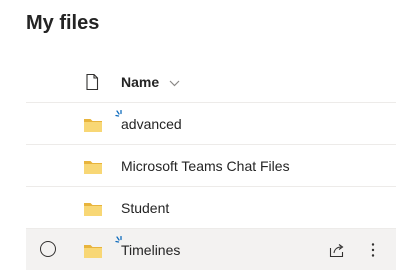 This screenshot has width=396, height=275. Describe the element at coordinates (211, 208) in the screenshot. I see `list-item: Student` at that location.